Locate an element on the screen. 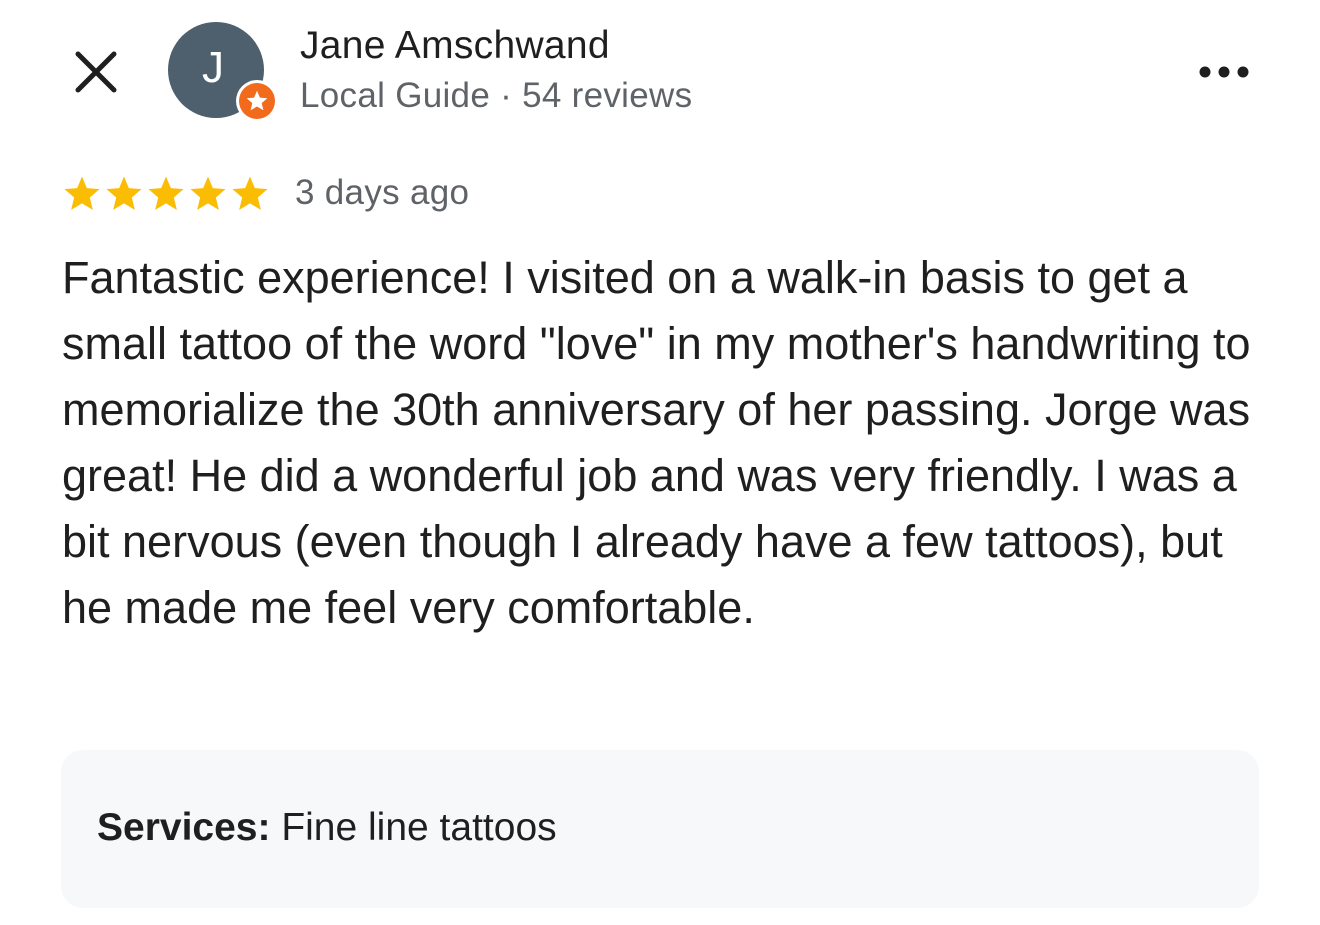  local-guide-star-icon is located at coordinates (257, 100).